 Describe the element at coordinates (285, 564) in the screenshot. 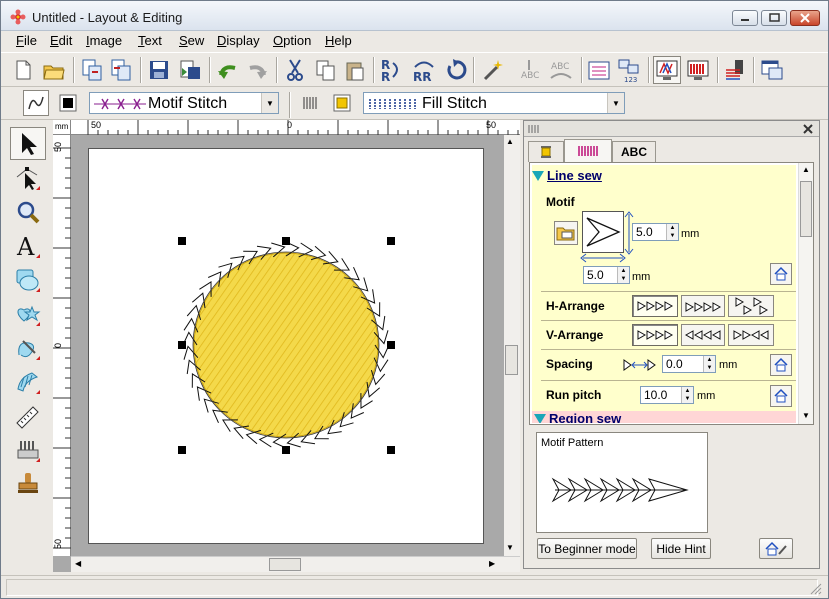

I see `horizontal-scroll-thumb` at that location.